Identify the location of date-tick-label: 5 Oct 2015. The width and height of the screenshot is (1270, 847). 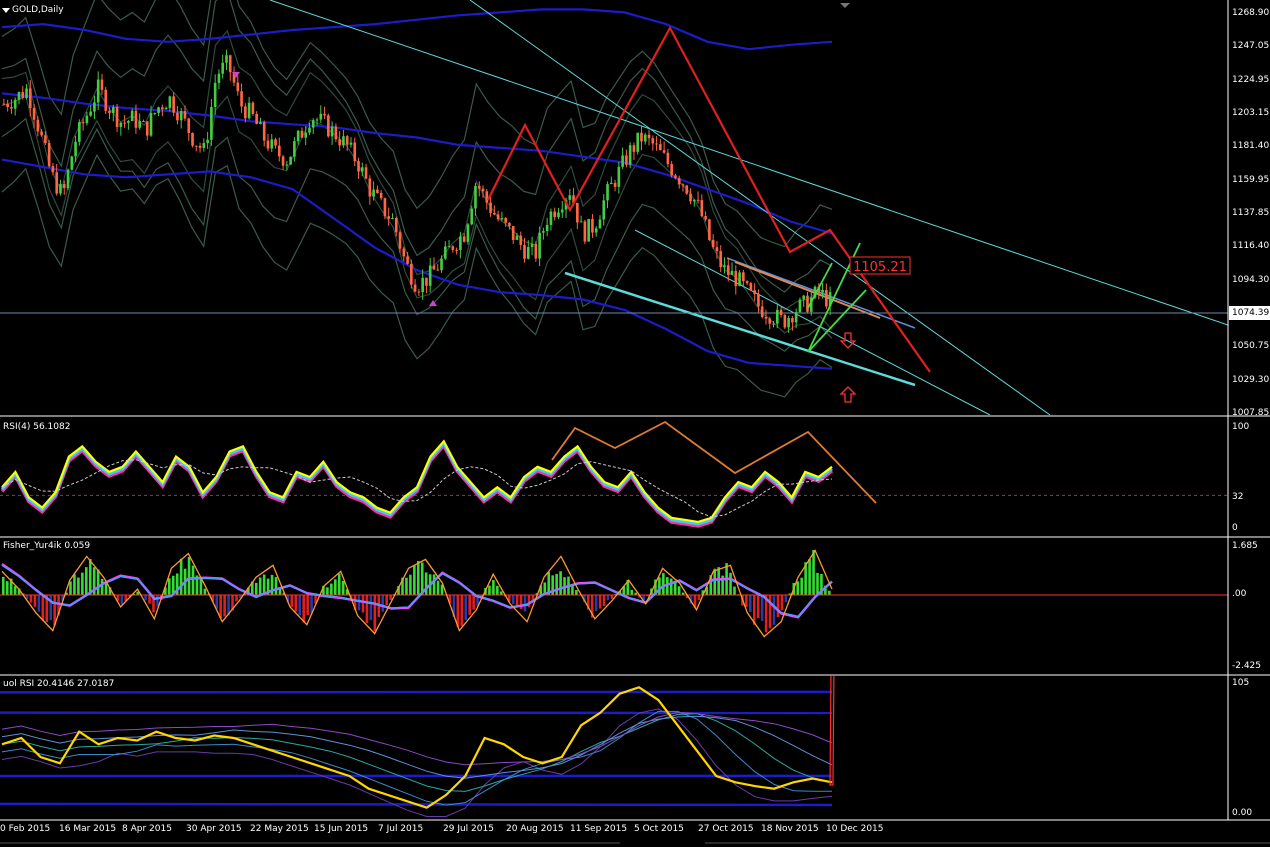
(659, 829).